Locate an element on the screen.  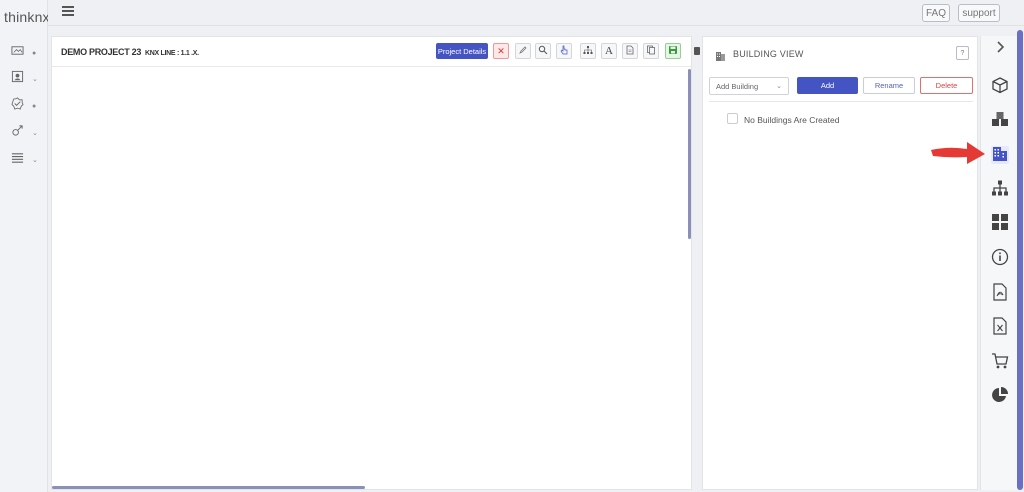
horizontal-scrollbar is located at coordinates (208, 487).